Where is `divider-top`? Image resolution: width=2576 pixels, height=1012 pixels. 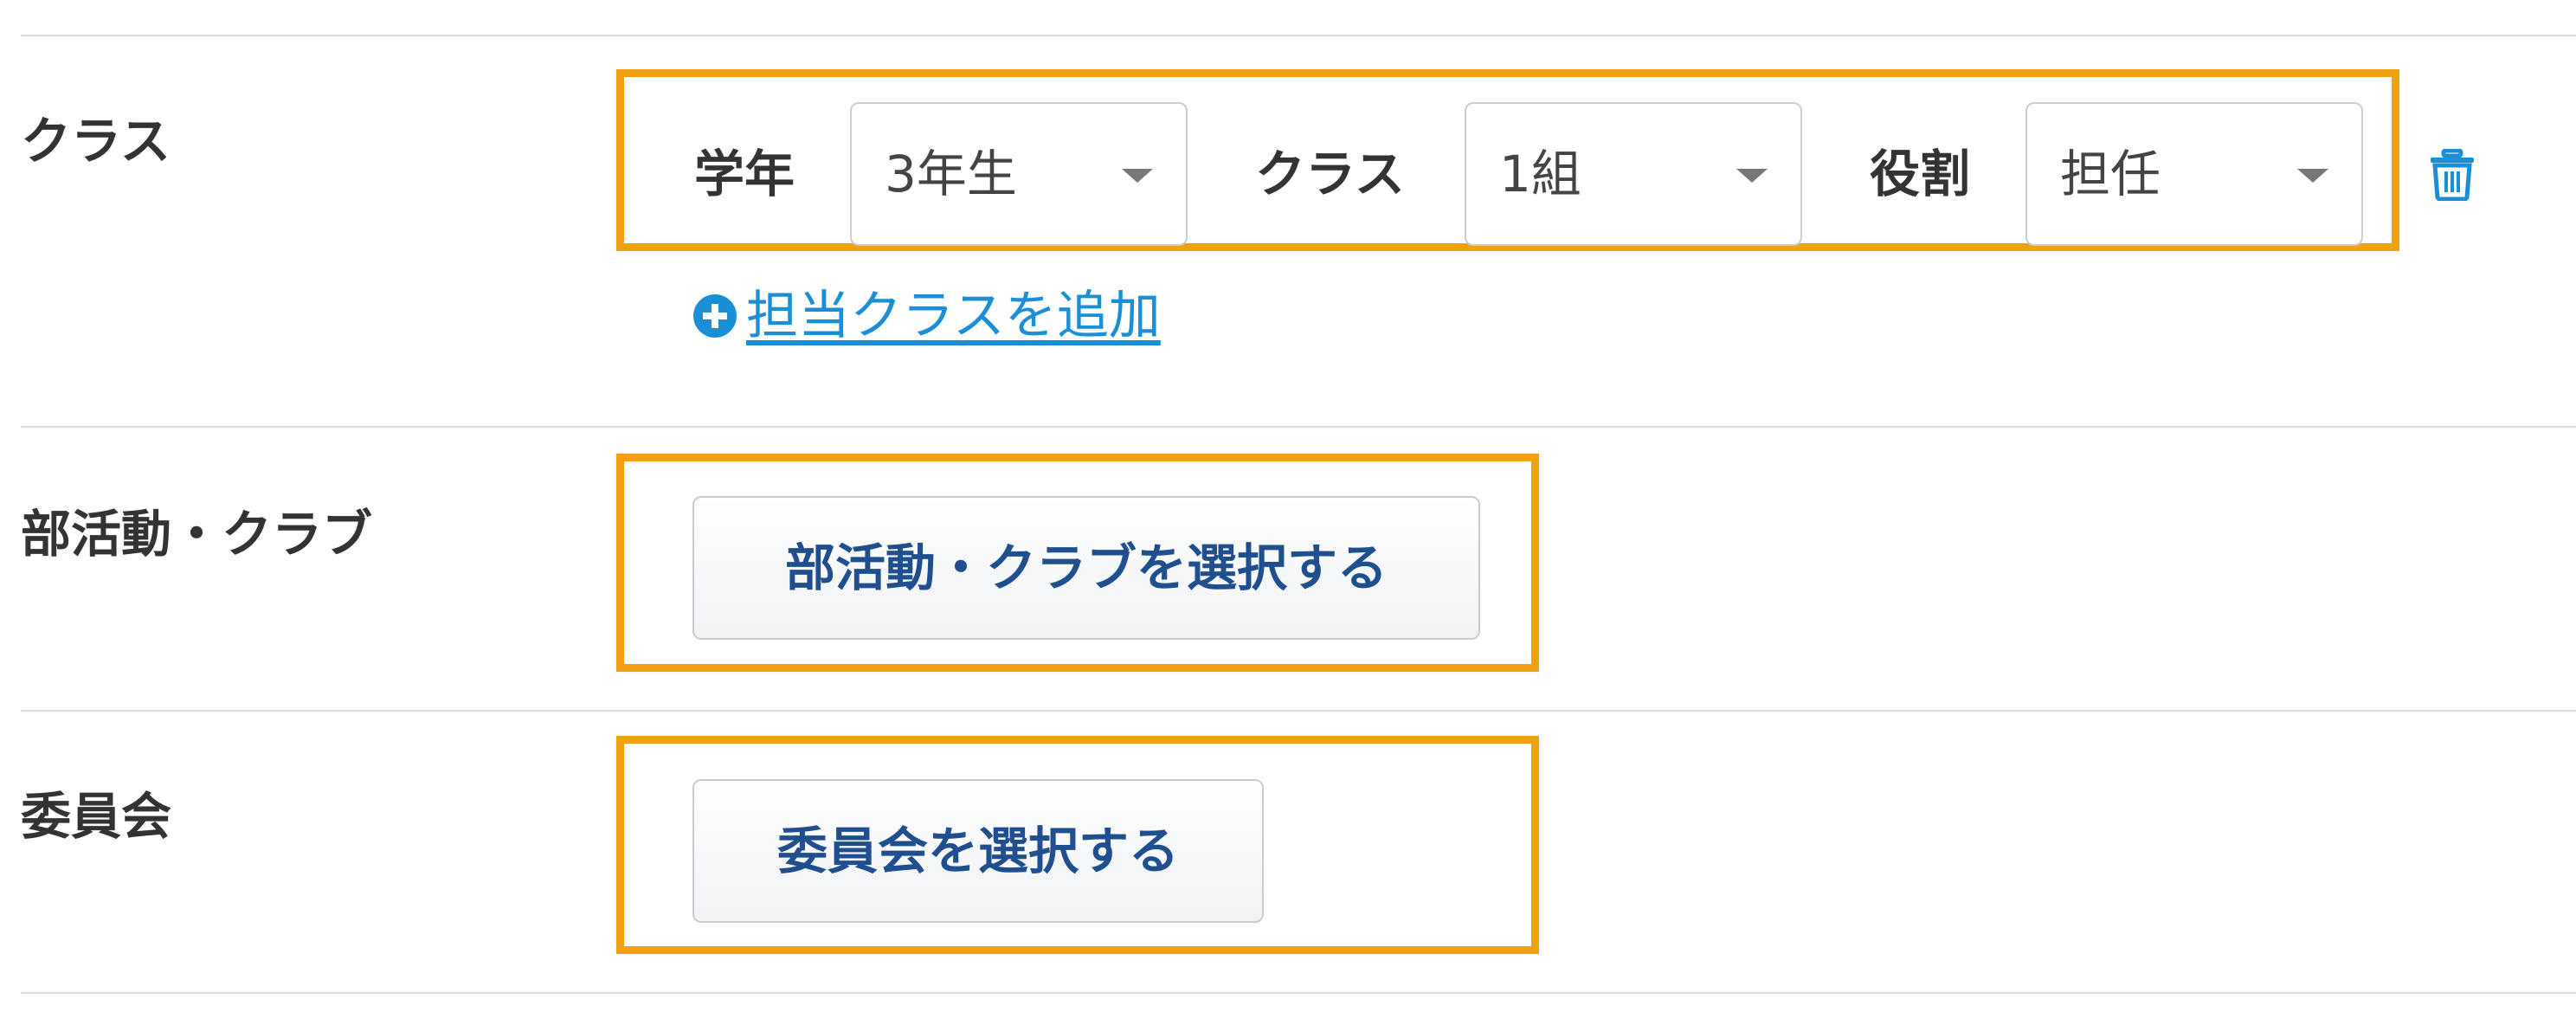 divider-top is located at coordinates (1298, 36).